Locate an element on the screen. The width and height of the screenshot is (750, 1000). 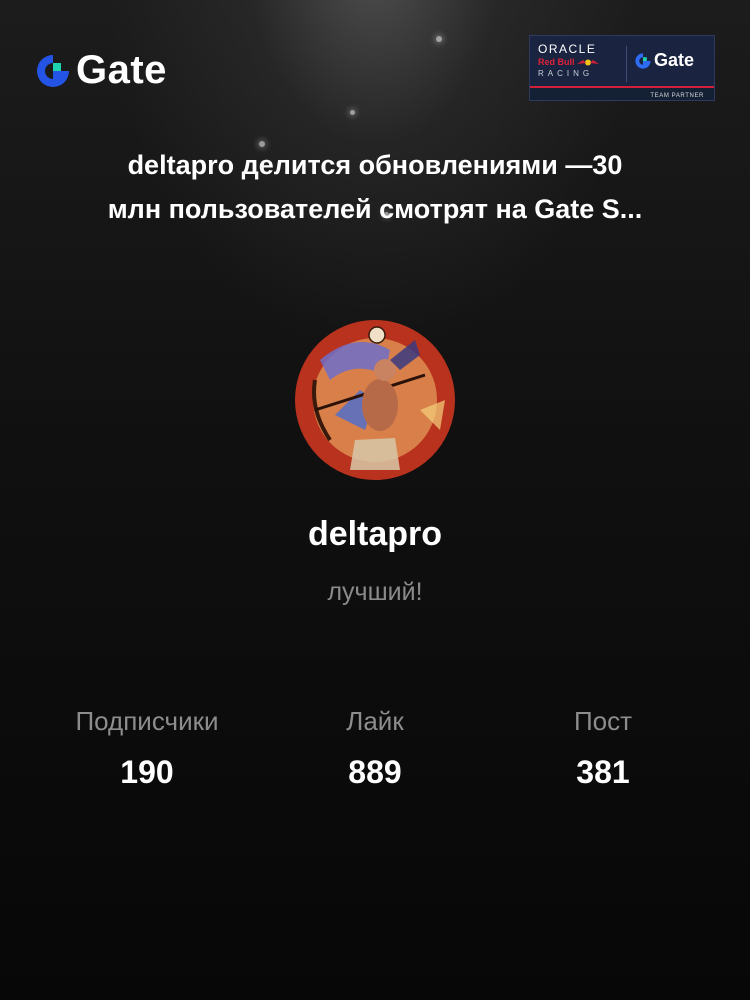
stat-followers: Подписчики 190 is located at coordinates (147, 748).